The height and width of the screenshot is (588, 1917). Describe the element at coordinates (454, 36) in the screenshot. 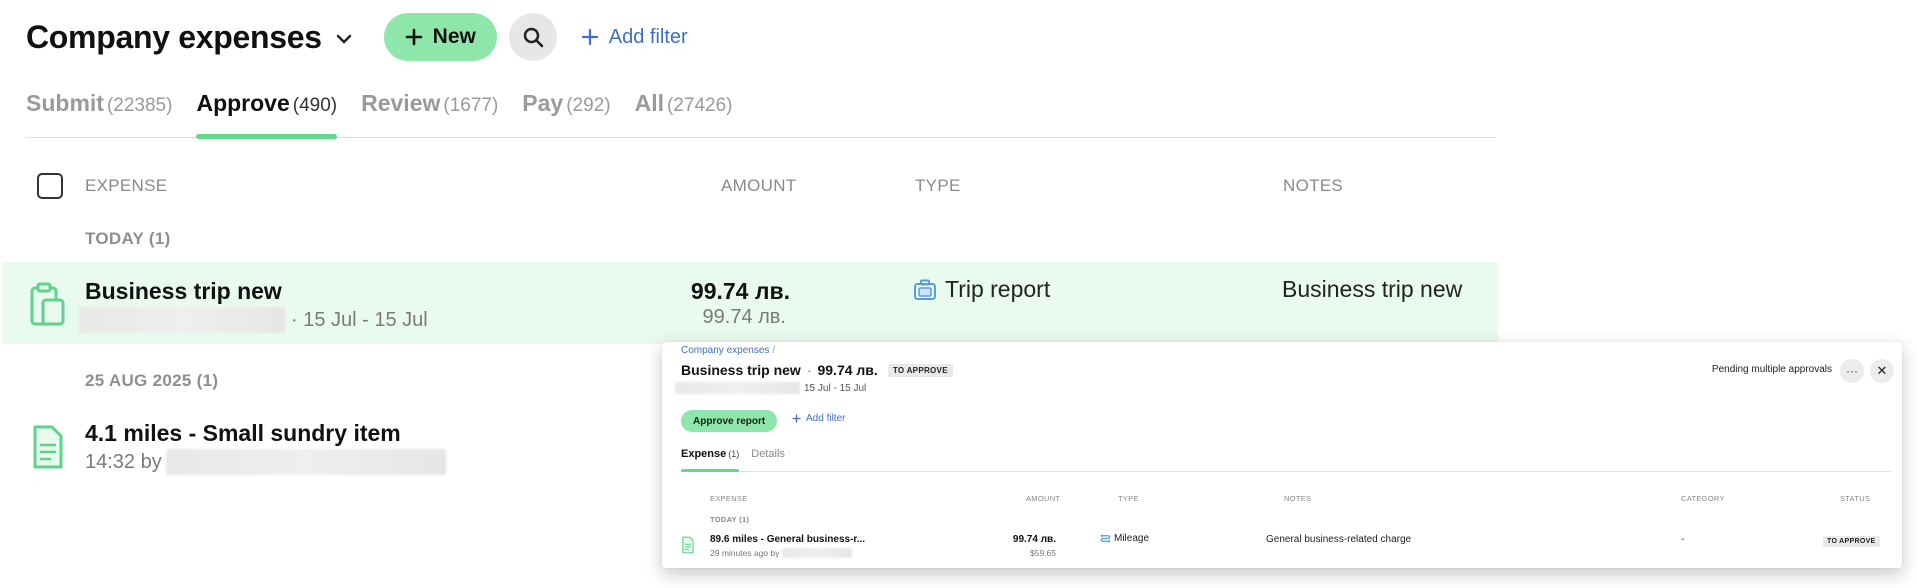

I see `new-button-label: New` at that location.